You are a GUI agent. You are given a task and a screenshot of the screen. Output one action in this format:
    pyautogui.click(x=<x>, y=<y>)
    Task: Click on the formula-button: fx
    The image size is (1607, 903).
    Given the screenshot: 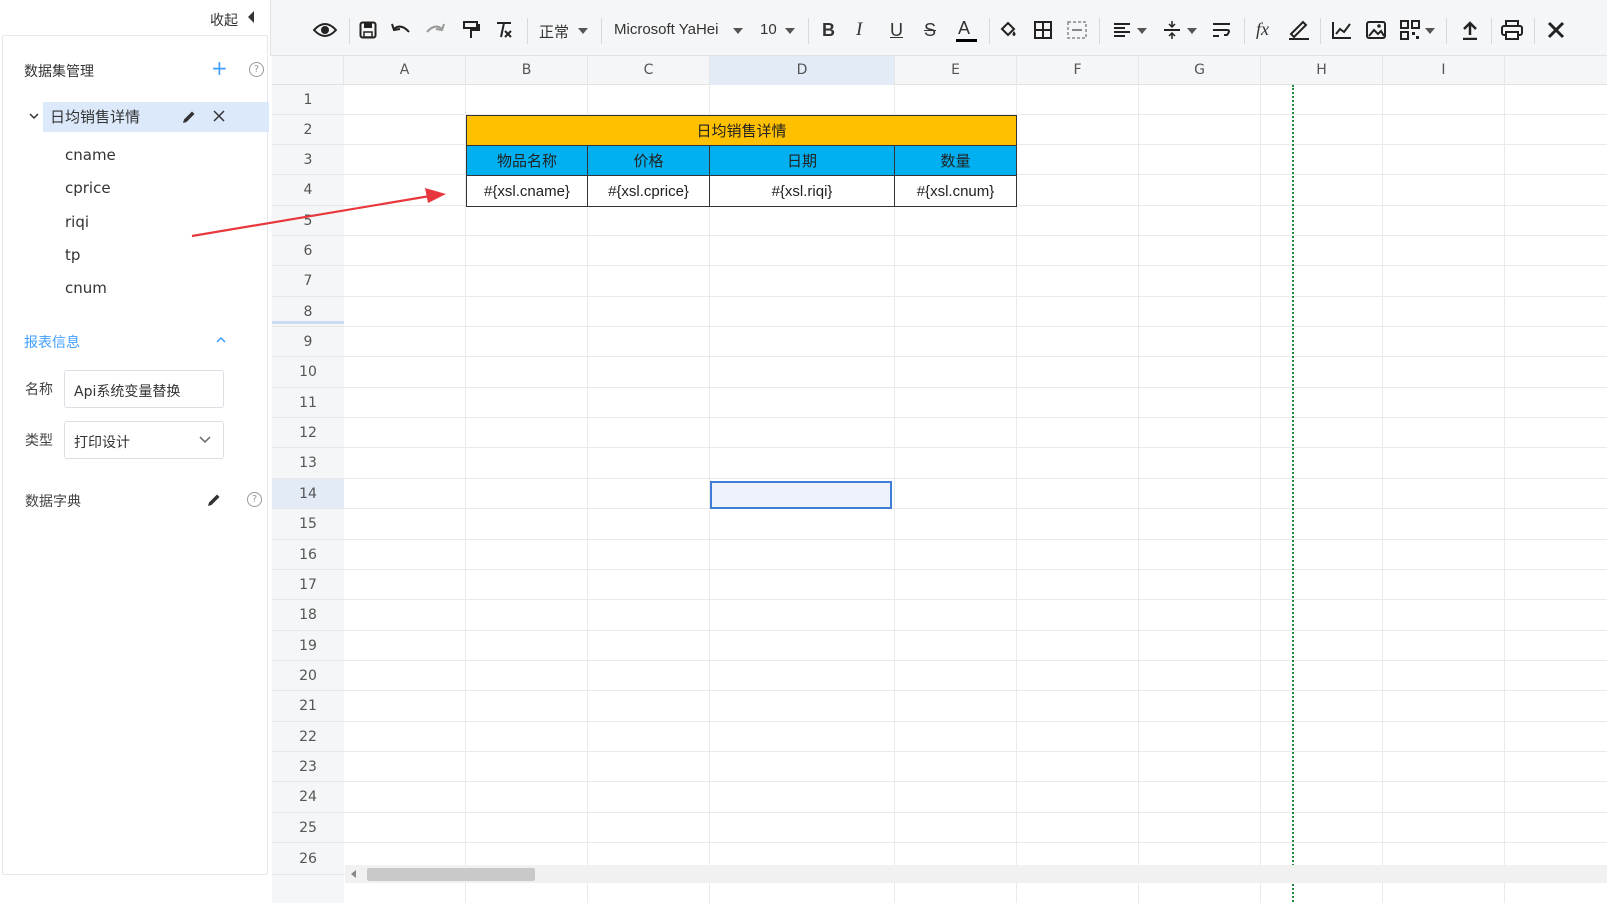 What is the action you would take?
    pyautogui.click(x=1262, y=29)
    